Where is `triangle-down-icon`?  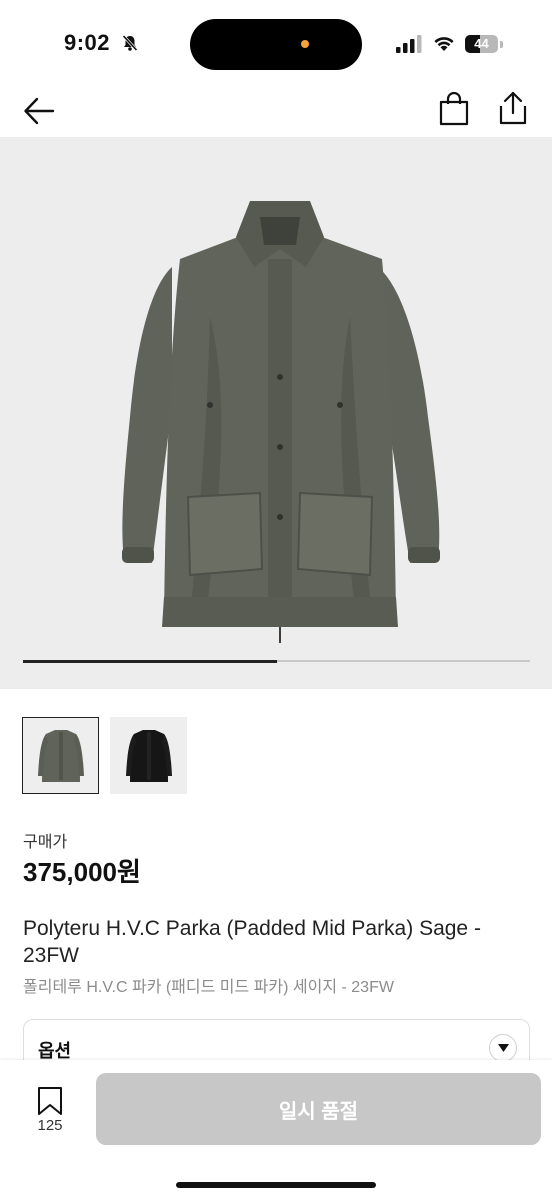 triangle-down-icon is located at coordinates (503, 1048).